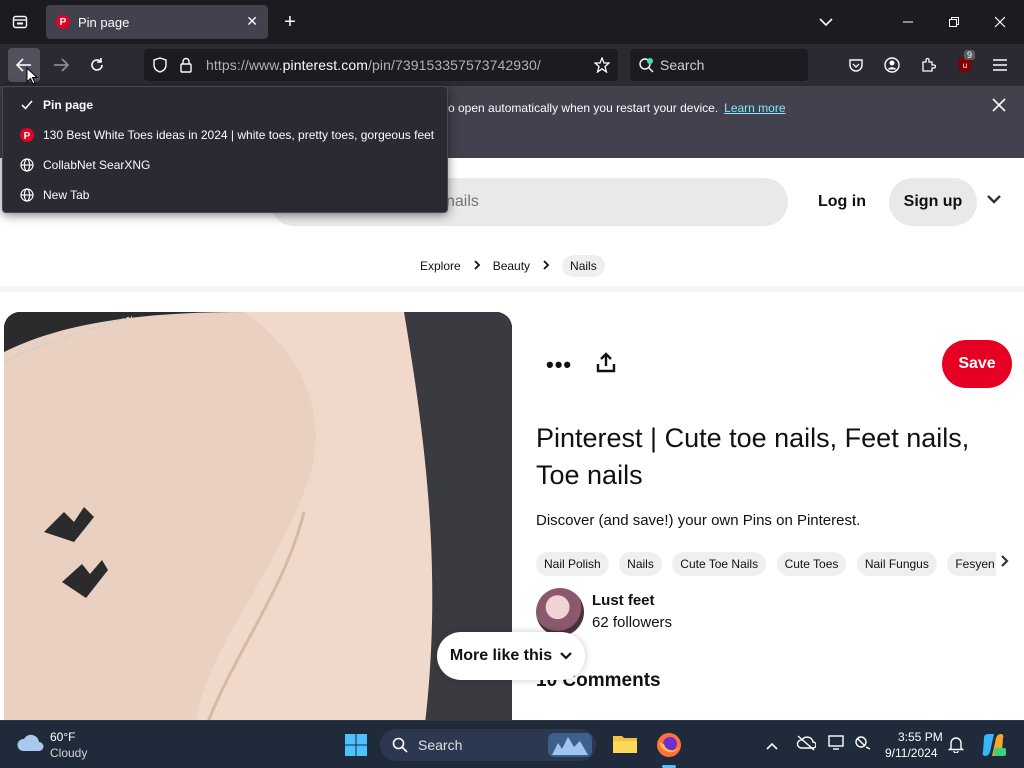 This screenshot has width=1024, height=768. I want to click on chevron-up-icon, so click(773, 744).